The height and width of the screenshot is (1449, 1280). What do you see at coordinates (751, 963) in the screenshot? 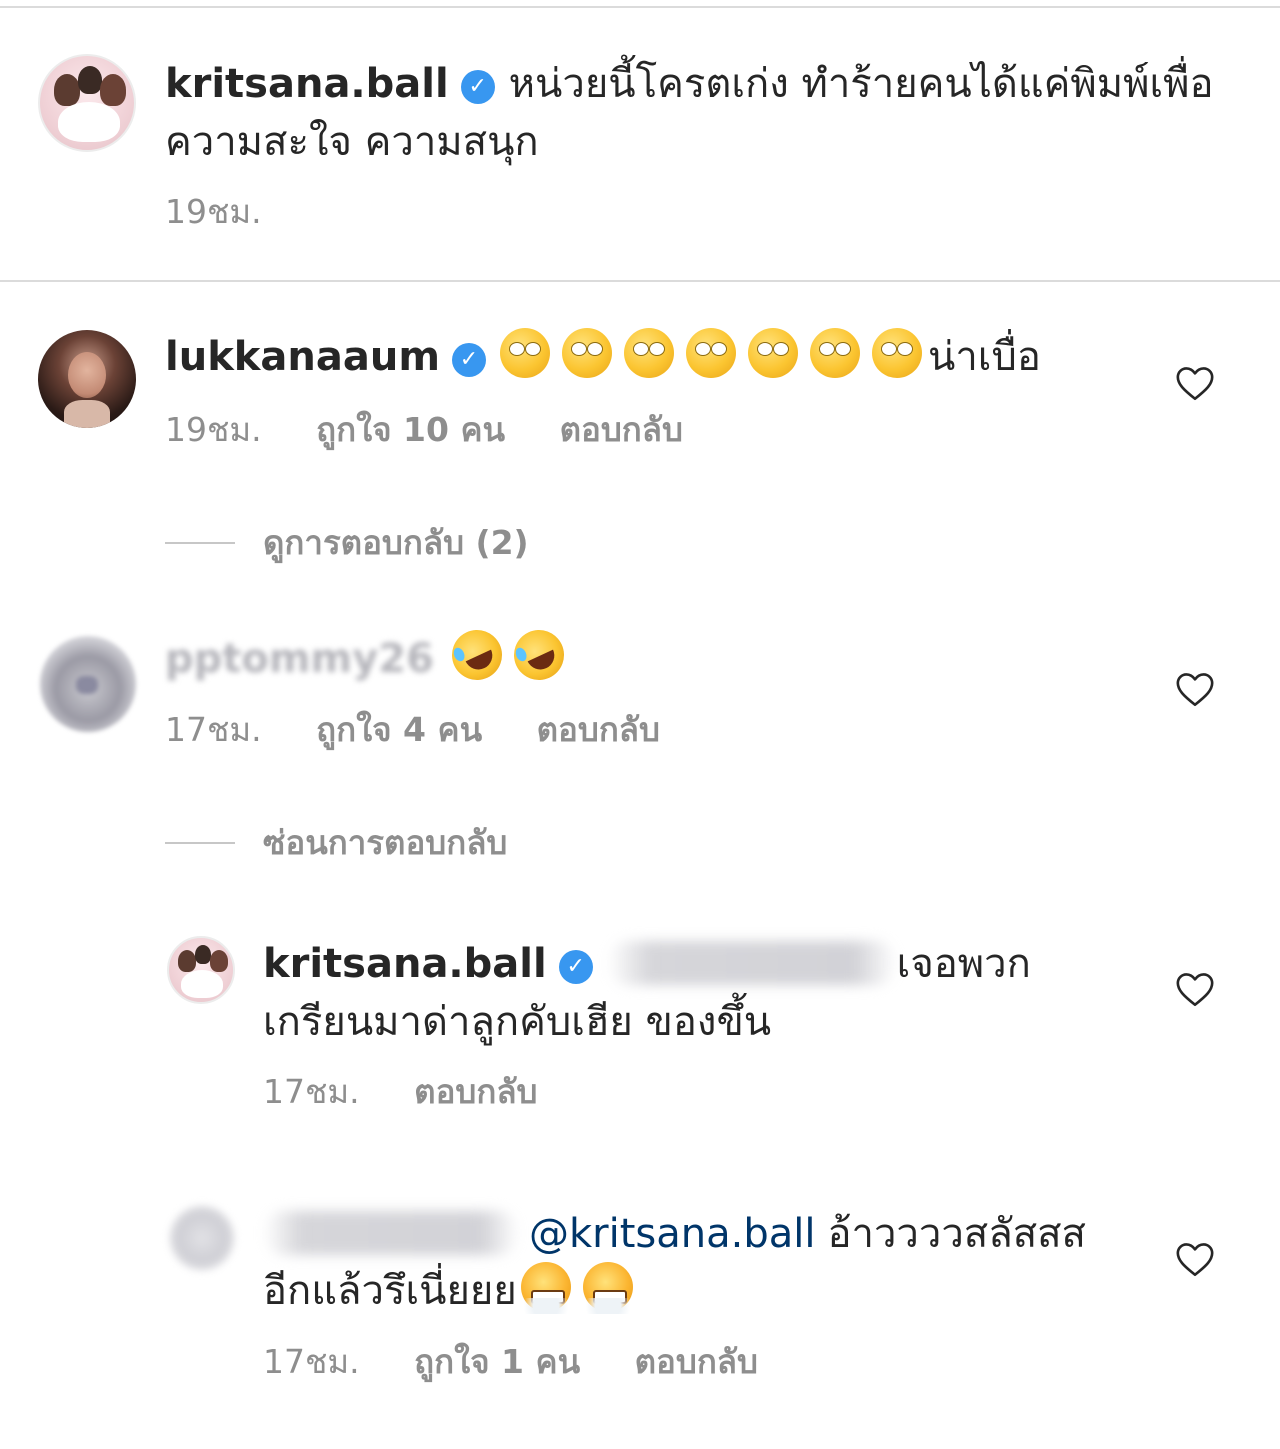
I see `blurred-mention` at bounding box center [751, 963].